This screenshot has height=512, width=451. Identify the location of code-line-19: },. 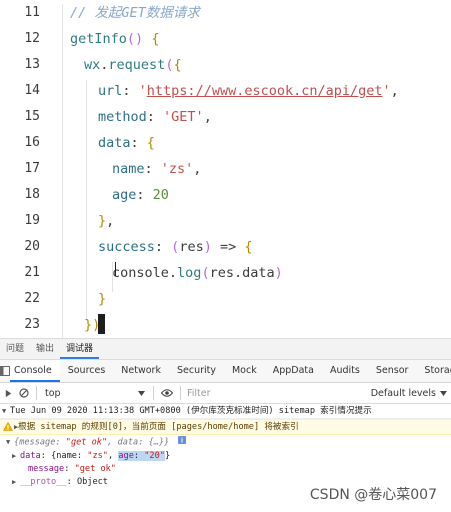
(106, 221).